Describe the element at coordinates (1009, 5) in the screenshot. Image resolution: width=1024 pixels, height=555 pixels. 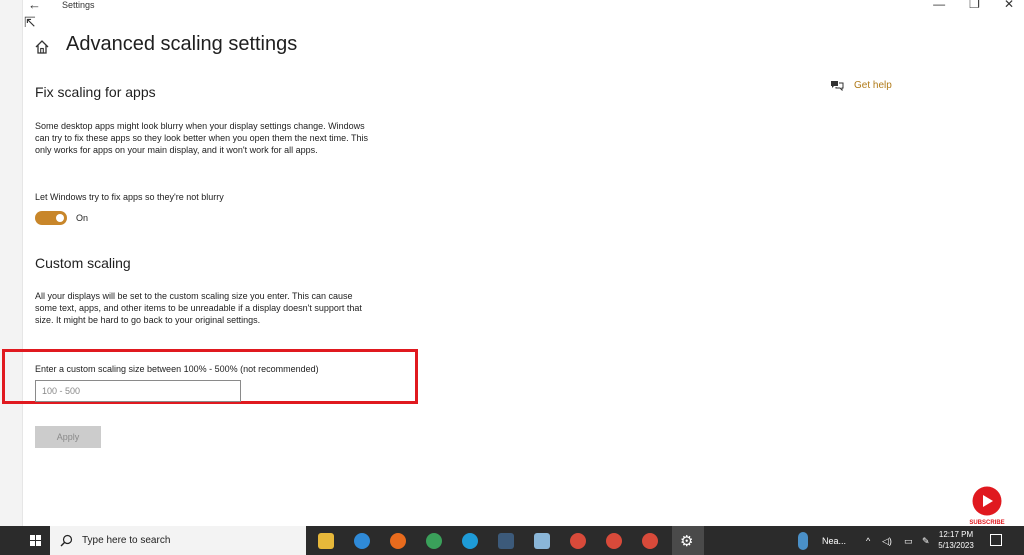
I see `close-button: ✕` at that location.